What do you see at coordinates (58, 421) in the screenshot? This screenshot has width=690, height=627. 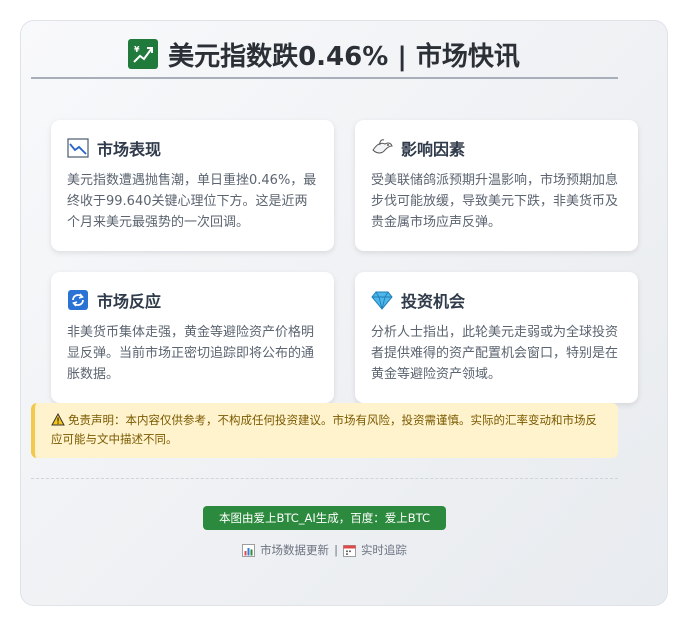 I see `warning-icon` at bounding box center [58, 421].